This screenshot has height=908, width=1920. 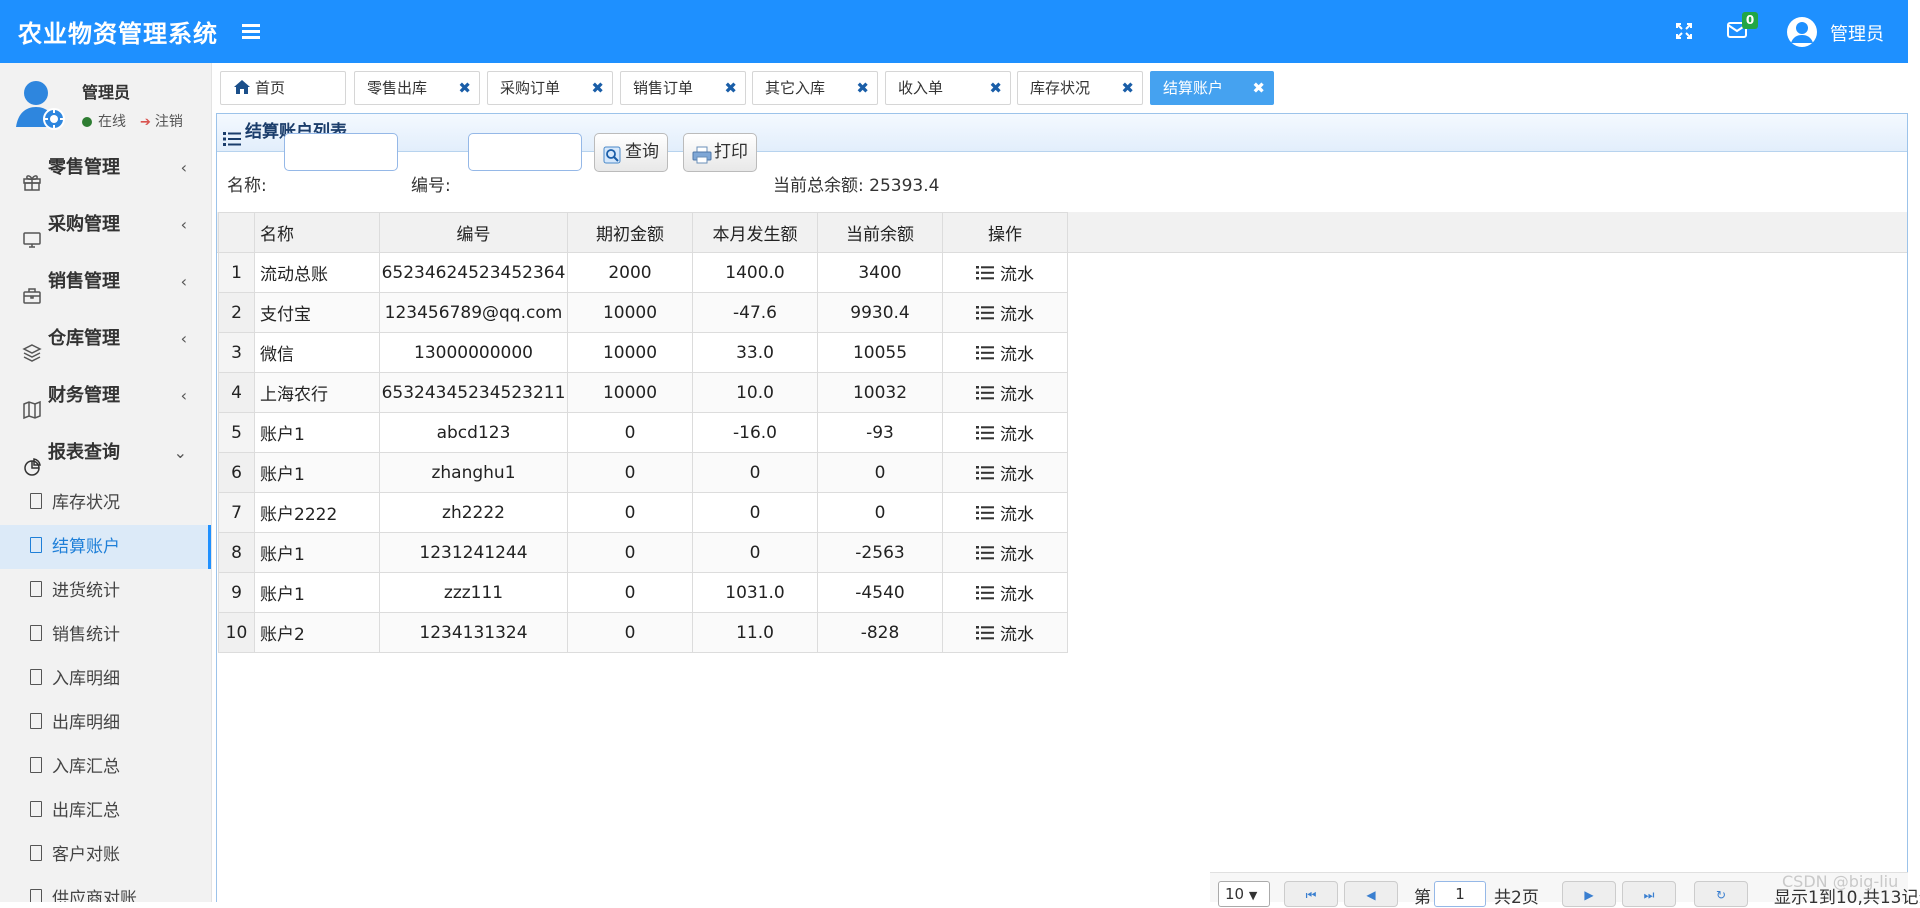 I want to click on cell-name: 账户2, so click(x=317, y=632).